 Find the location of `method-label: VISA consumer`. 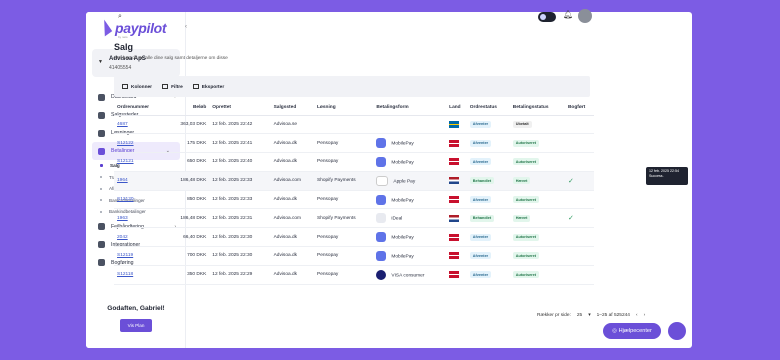

method-label: VISA consumer is located at coordinates (408, 276).